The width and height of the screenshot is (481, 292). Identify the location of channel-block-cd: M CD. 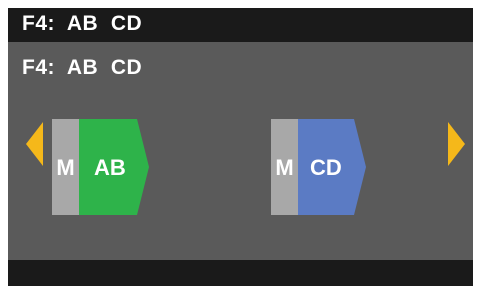
(319, 167).